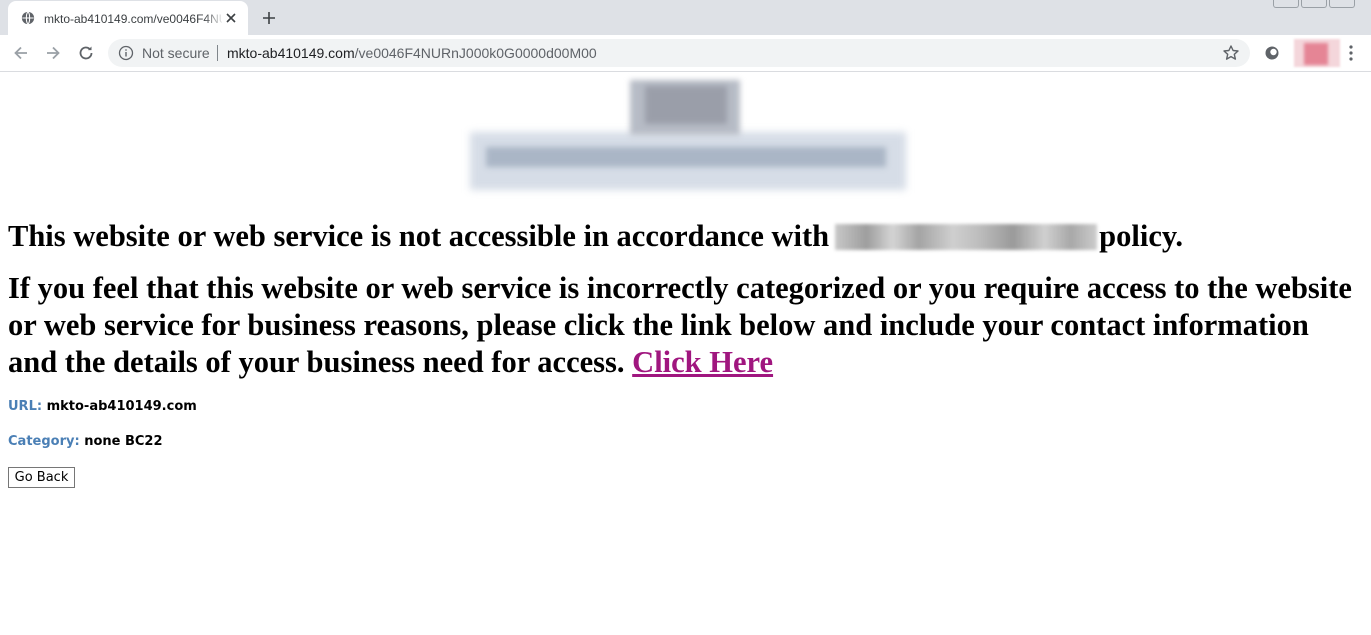 This screenshot has width=1371, height=635. I want to click on extension-icon, so click(1272, 53).